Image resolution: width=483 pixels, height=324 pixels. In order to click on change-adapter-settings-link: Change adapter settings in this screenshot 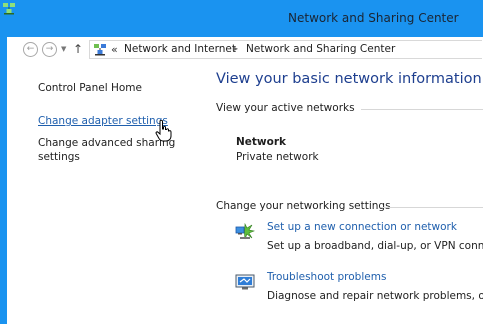, I will do `click(103, 121)`.